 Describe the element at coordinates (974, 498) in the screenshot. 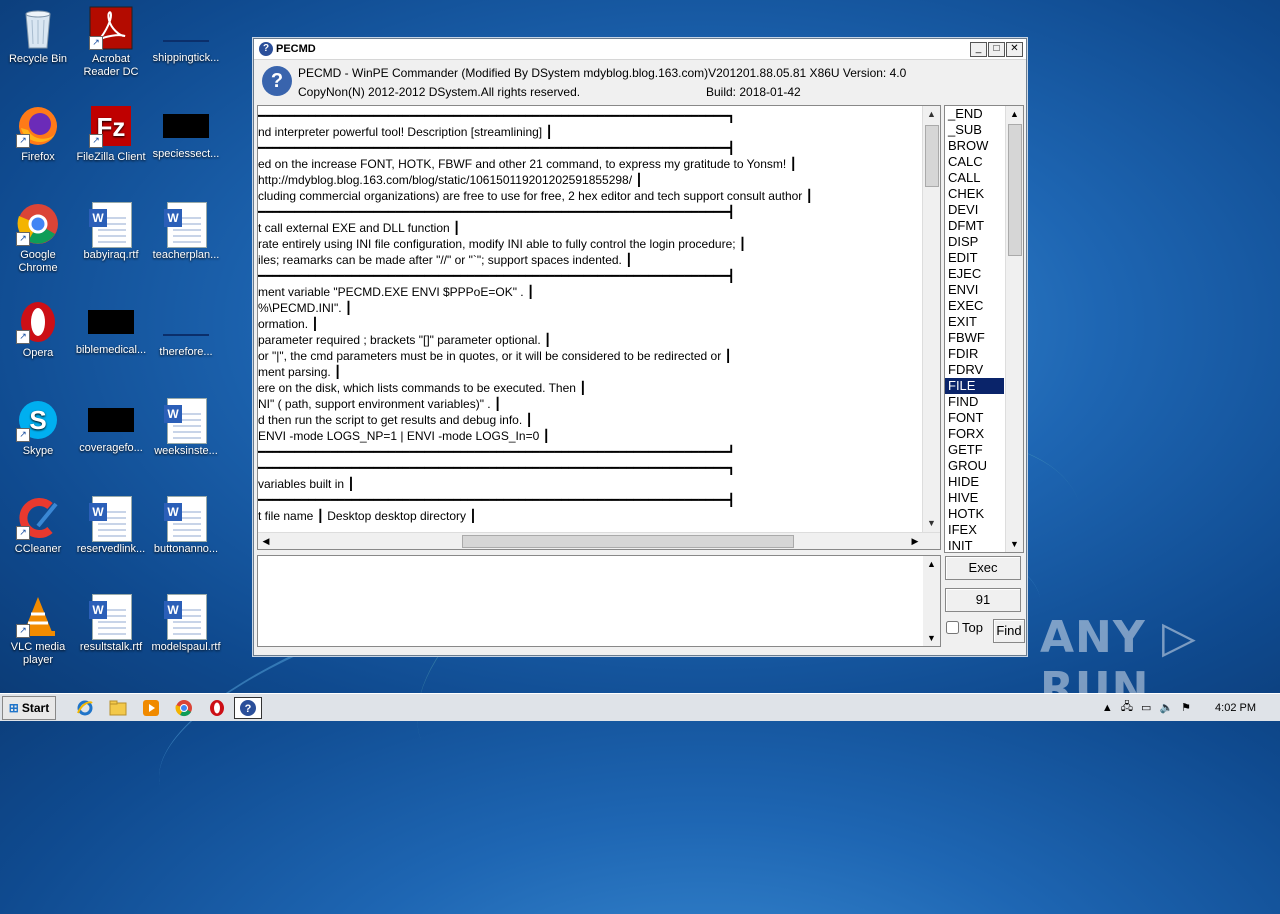

I see `command-item: HIVE` at that location.